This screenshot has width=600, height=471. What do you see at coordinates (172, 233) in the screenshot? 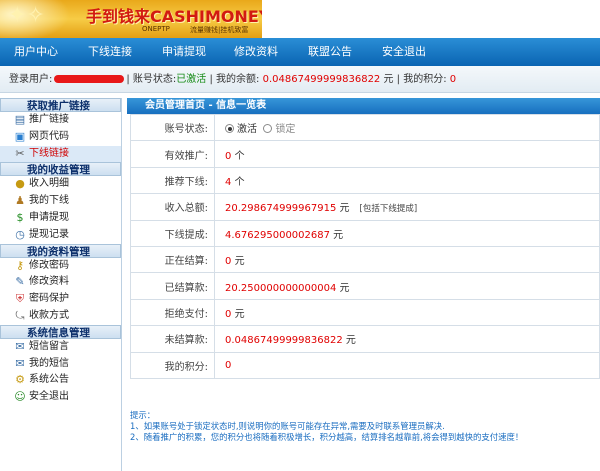
I see `downline-commission-label: 下线提成:` at bounding box center [172, 233].